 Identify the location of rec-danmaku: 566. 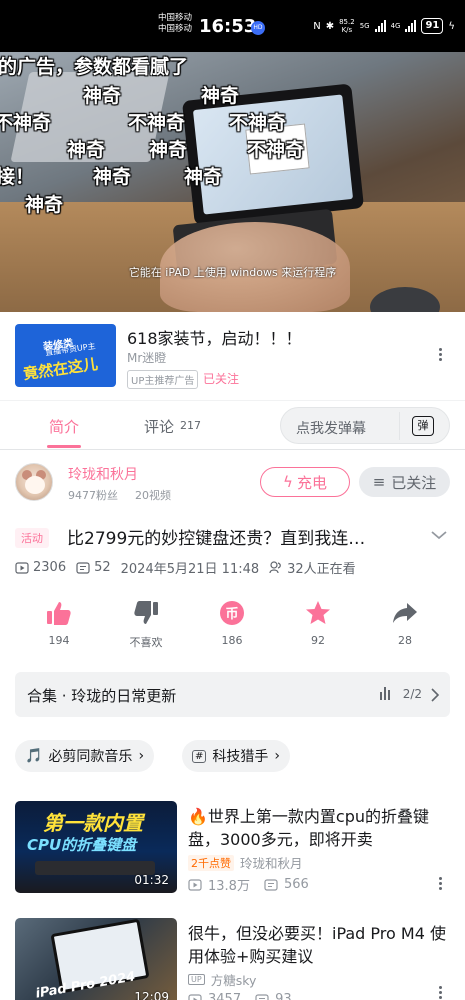
(296, 884).